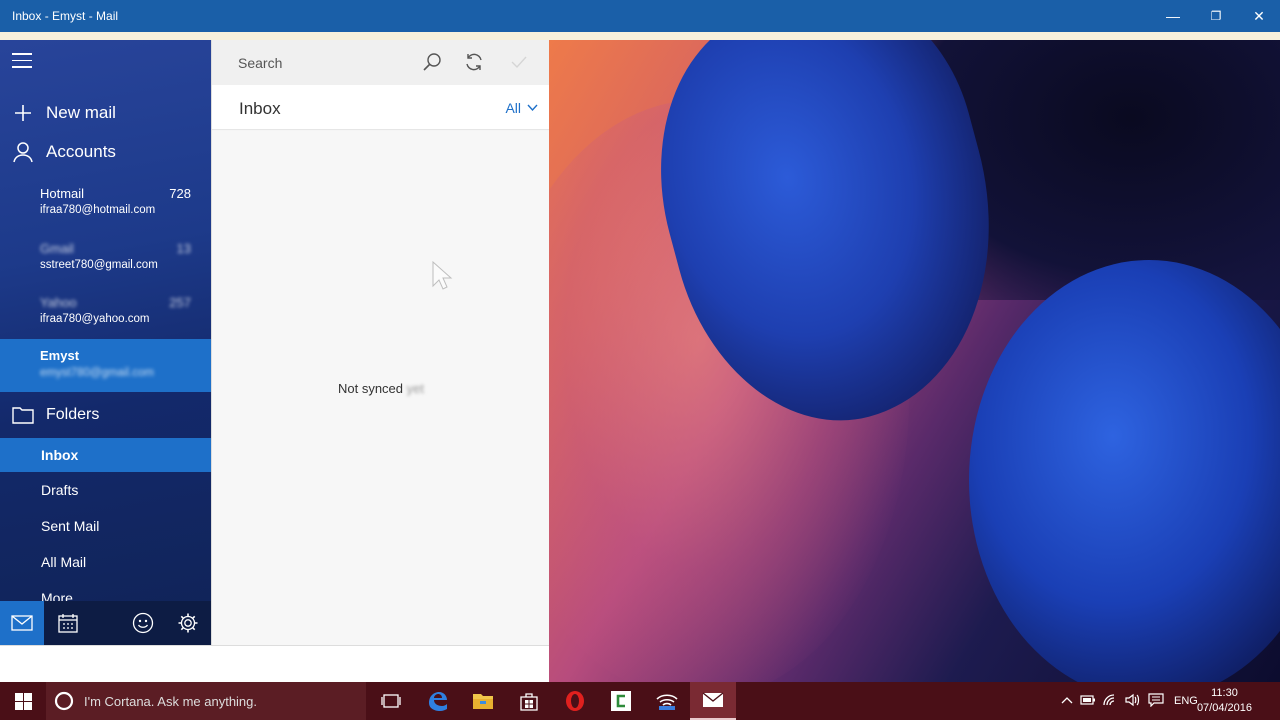  What do you see at coordinates (432, 62) in the screenshot?
I see `search-icon` at bounding box center [432, 62].